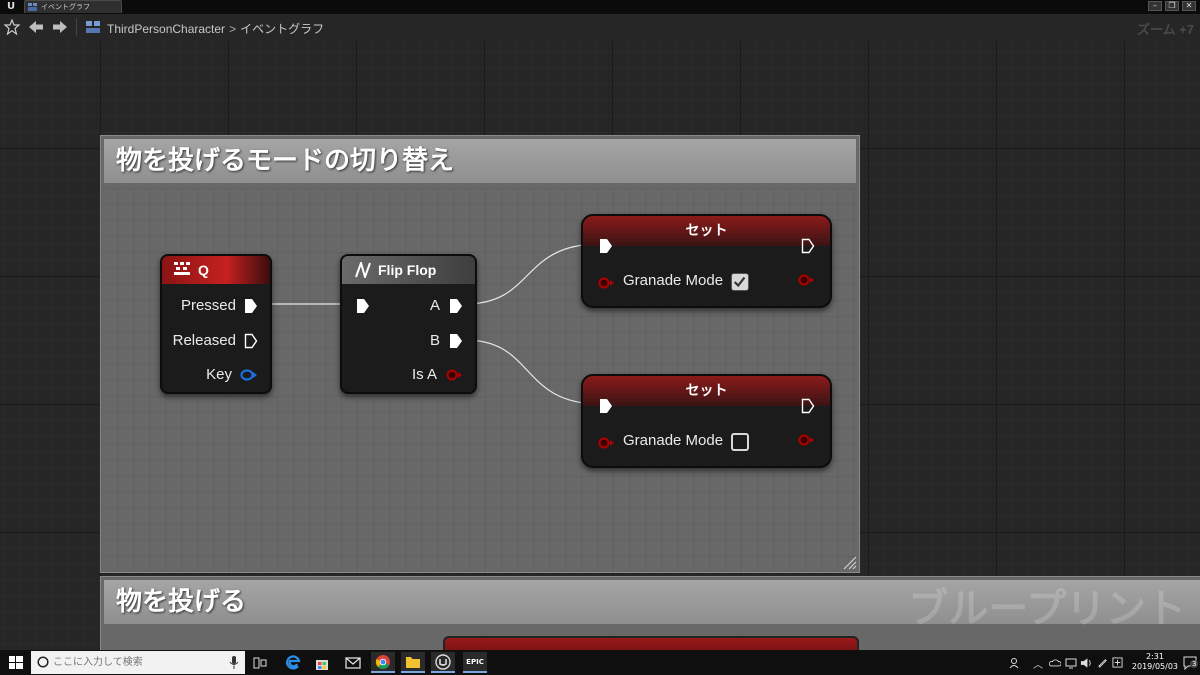 This screenshot has height=675, width=1200. What do you see at coordinates (480, 161) in the screenshot?
I see `comment-title: 物を投げるモードの切り替え` at bounding box center [480, 161].